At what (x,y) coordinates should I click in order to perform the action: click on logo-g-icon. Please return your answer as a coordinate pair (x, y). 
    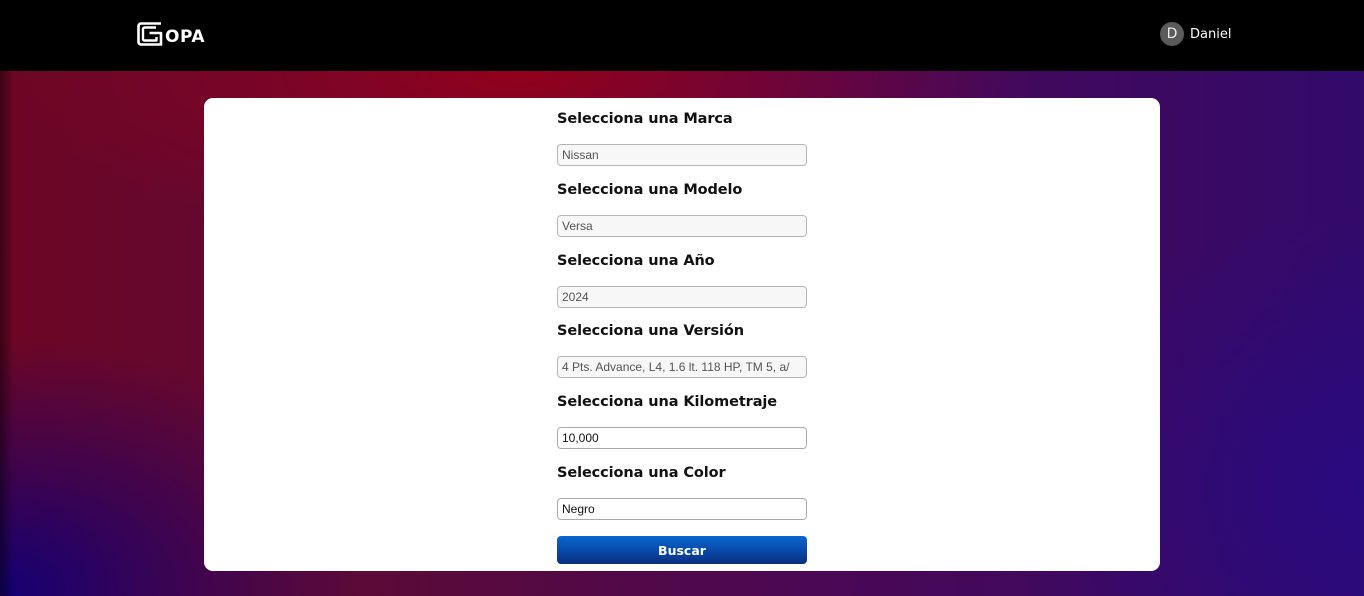
    Looking at the image, I should click on (150, 34).